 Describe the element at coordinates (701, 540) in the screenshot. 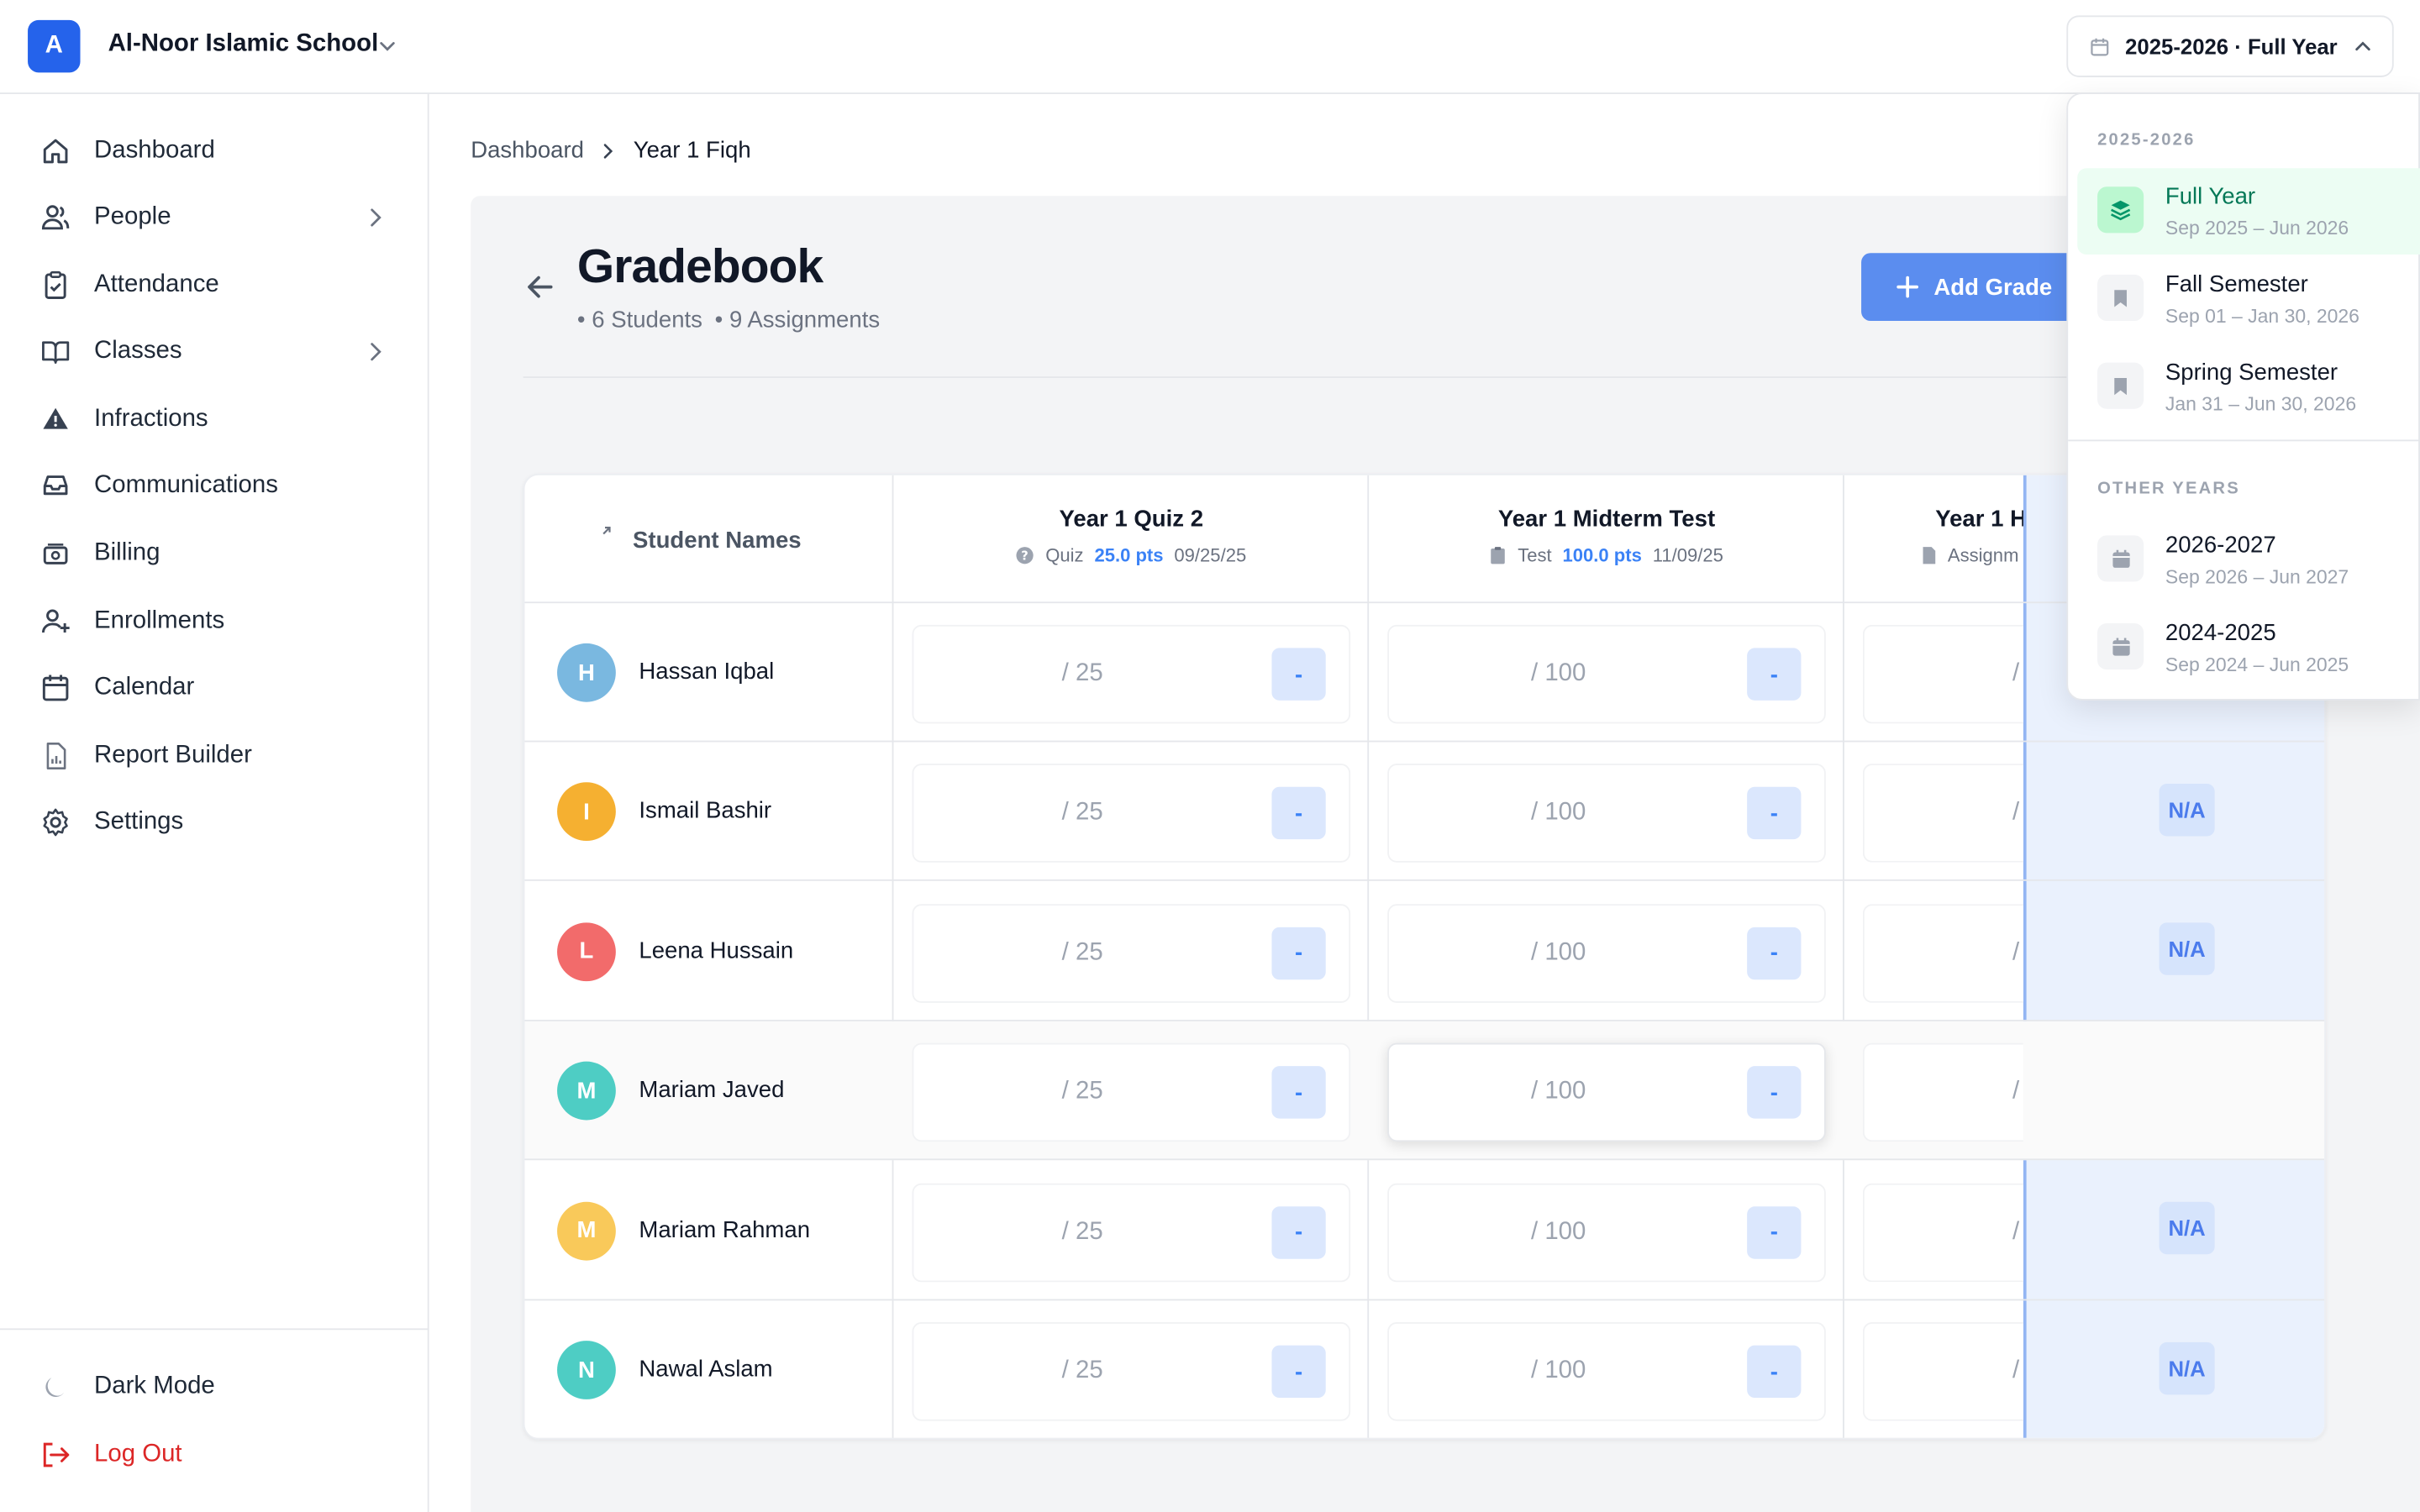

I see `sort-student-names: Student Names` at that location.